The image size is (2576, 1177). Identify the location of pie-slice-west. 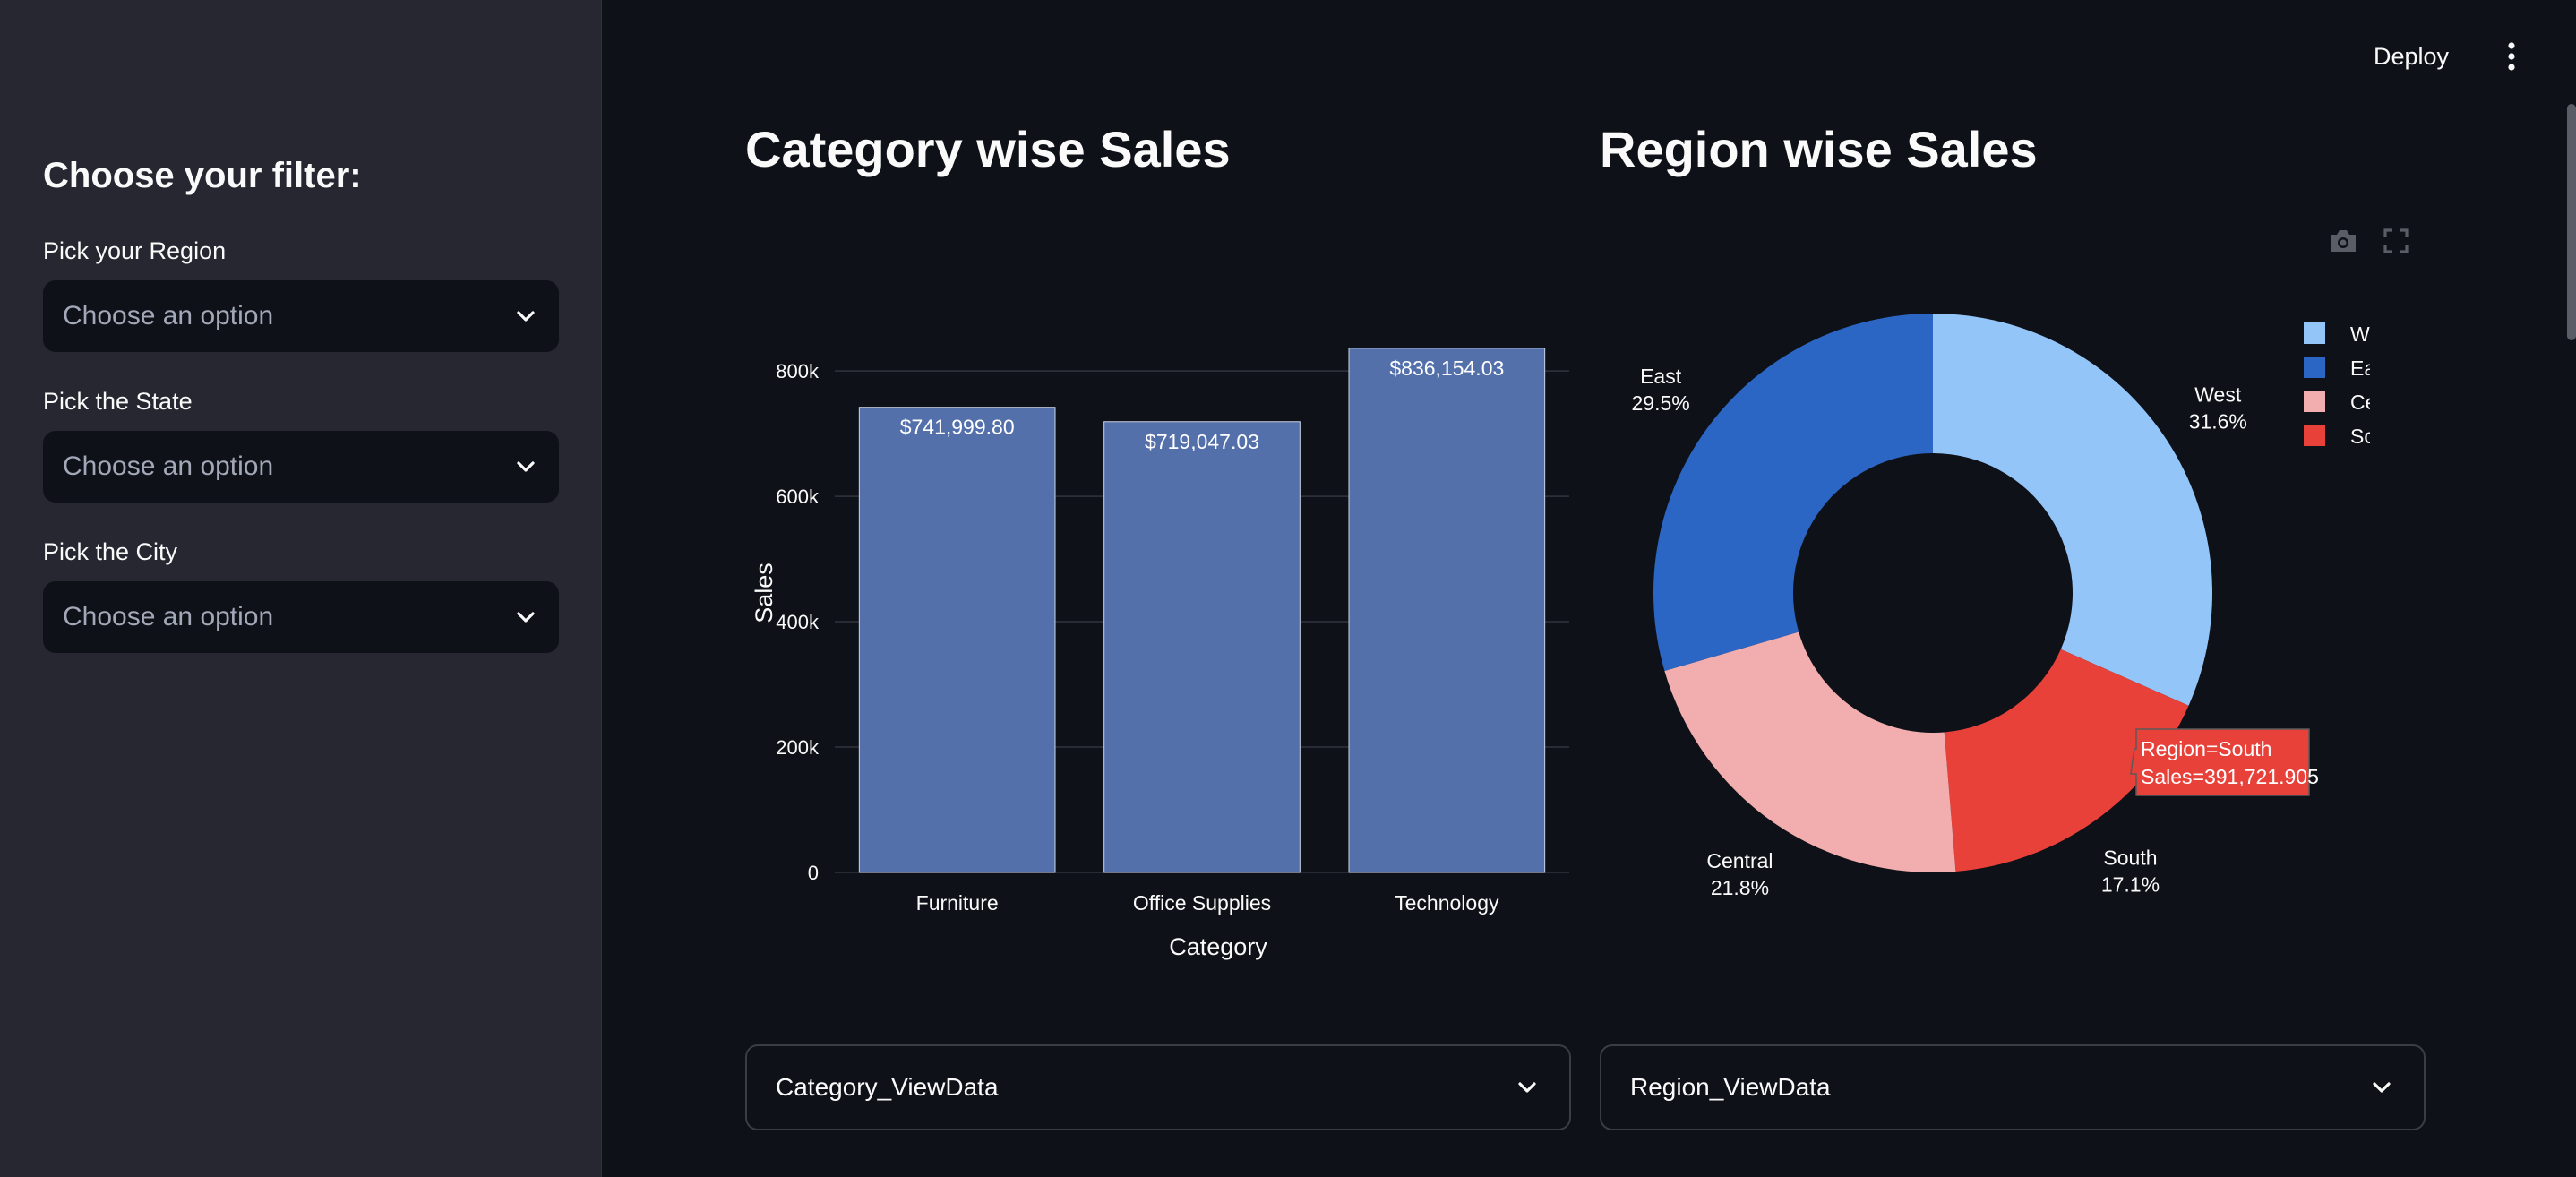
(2072, 510).